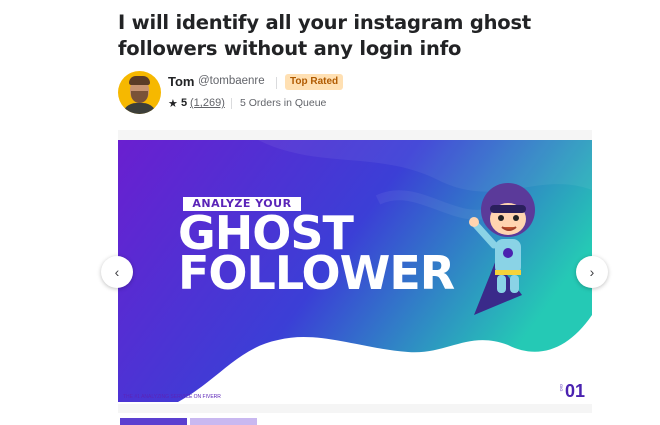 The width and height of the screenshot is (660, 425). Describe the element at coordinates (575, 391) in the screenshot. I see `slide-number: 01` at that location.